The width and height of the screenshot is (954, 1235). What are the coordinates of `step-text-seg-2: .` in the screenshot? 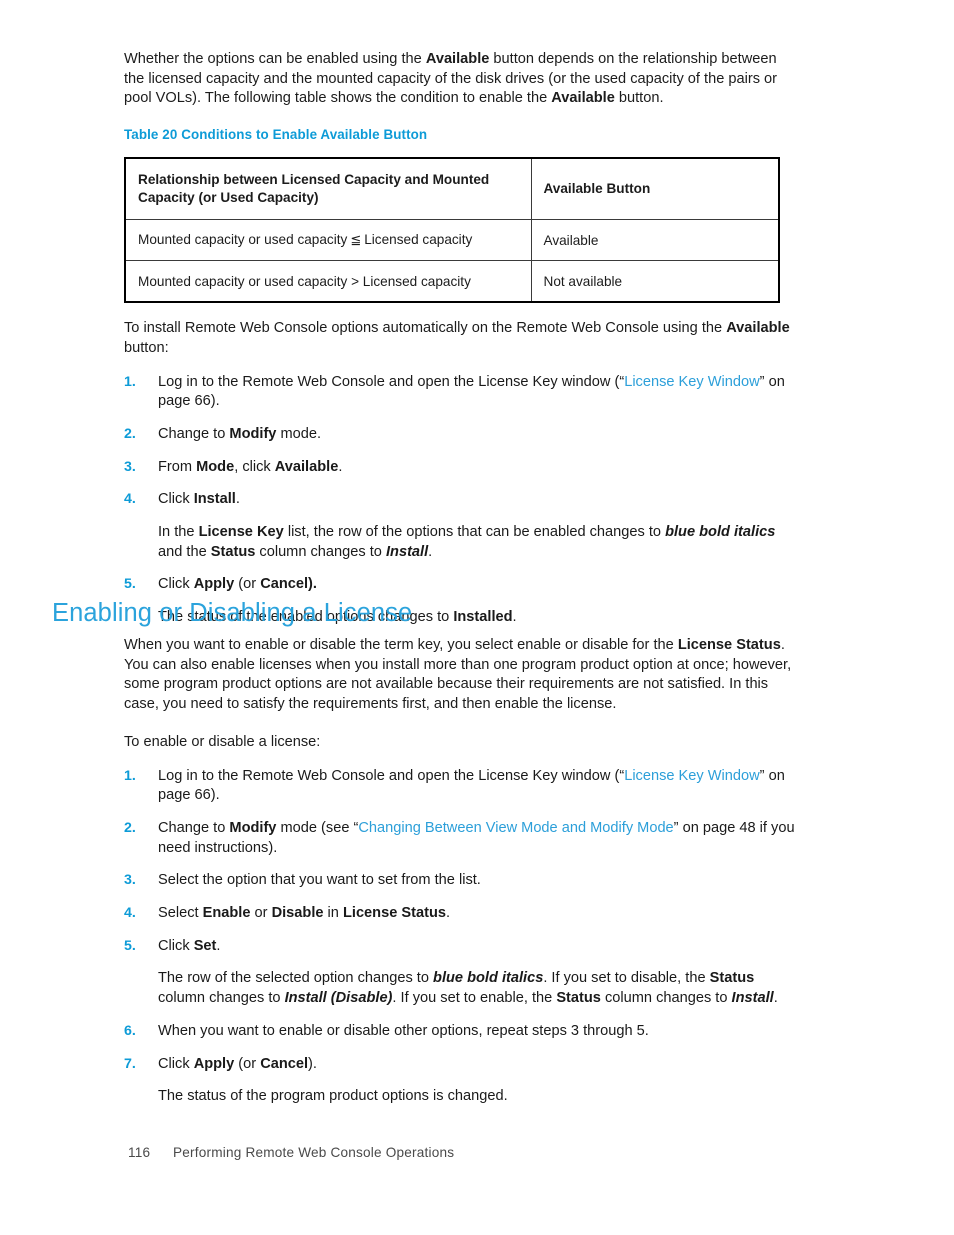 It's located at (237, 499).